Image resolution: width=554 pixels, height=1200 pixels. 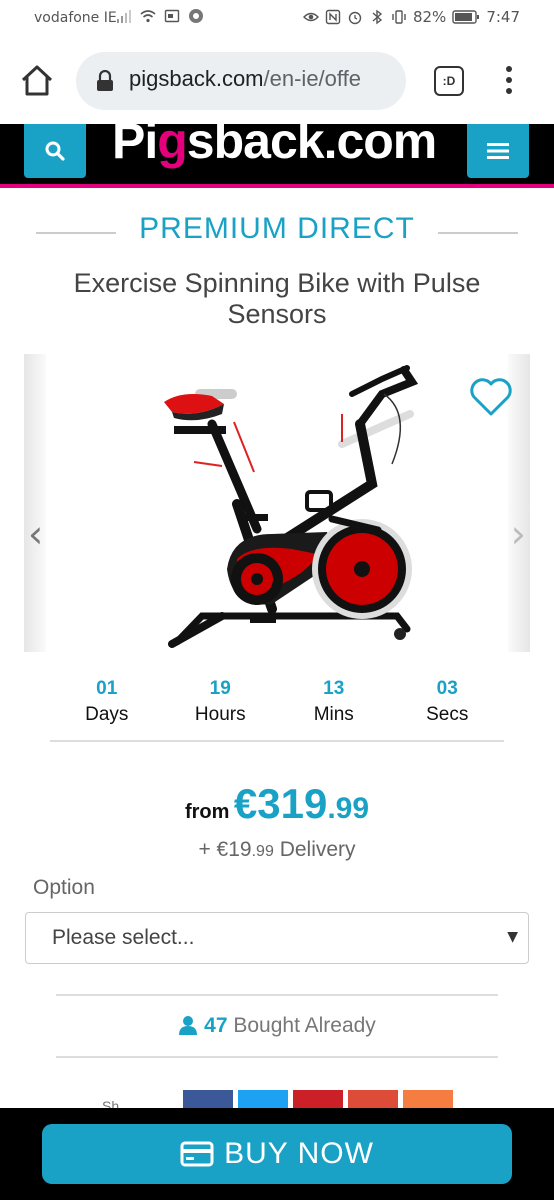 I want to click on countdown-cell: 01 Days, so click(x=107, y=709).